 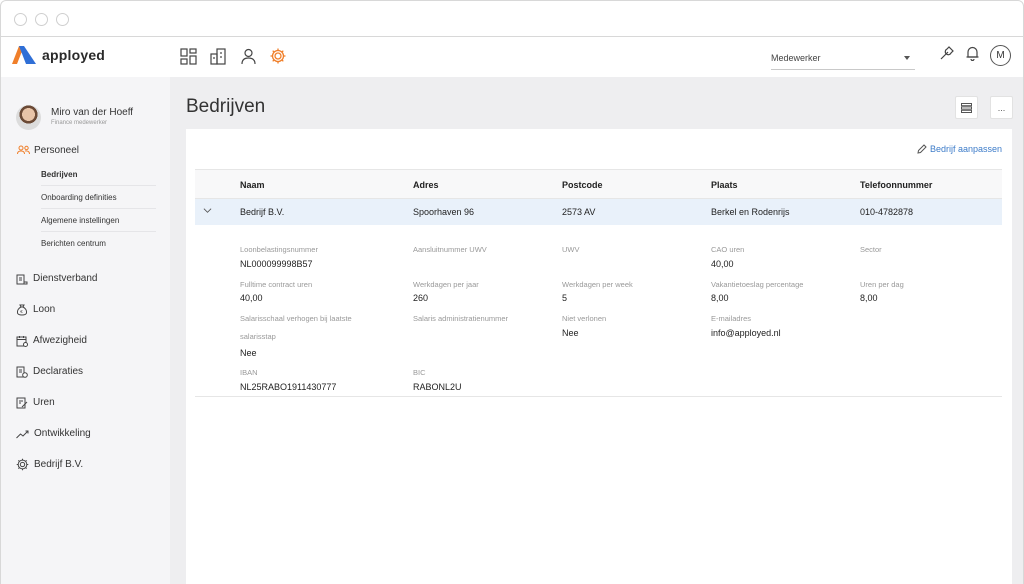 I want to click on field-label-iban: IBAN, so click(x=249, y=372).